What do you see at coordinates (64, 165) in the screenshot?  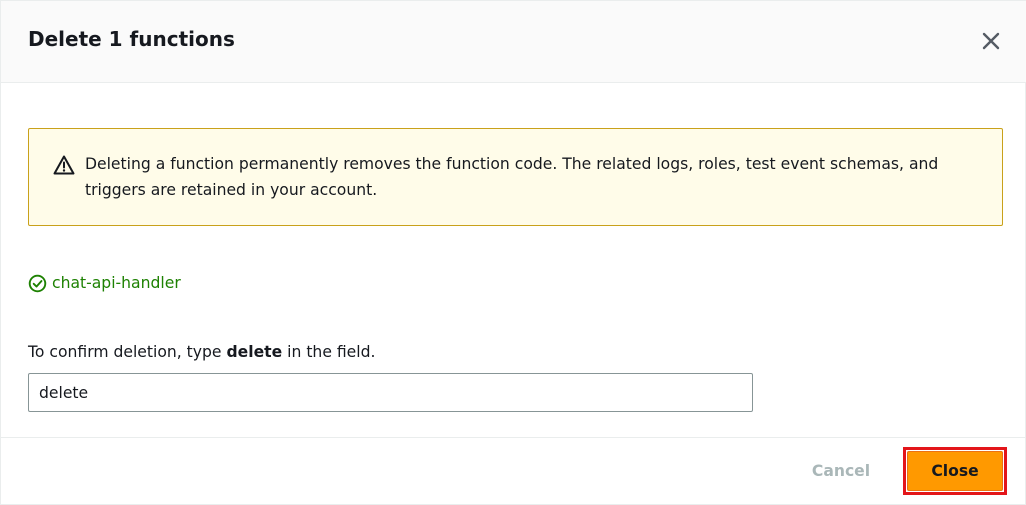 I see `warning-icon` at bounding box center [64, 165].